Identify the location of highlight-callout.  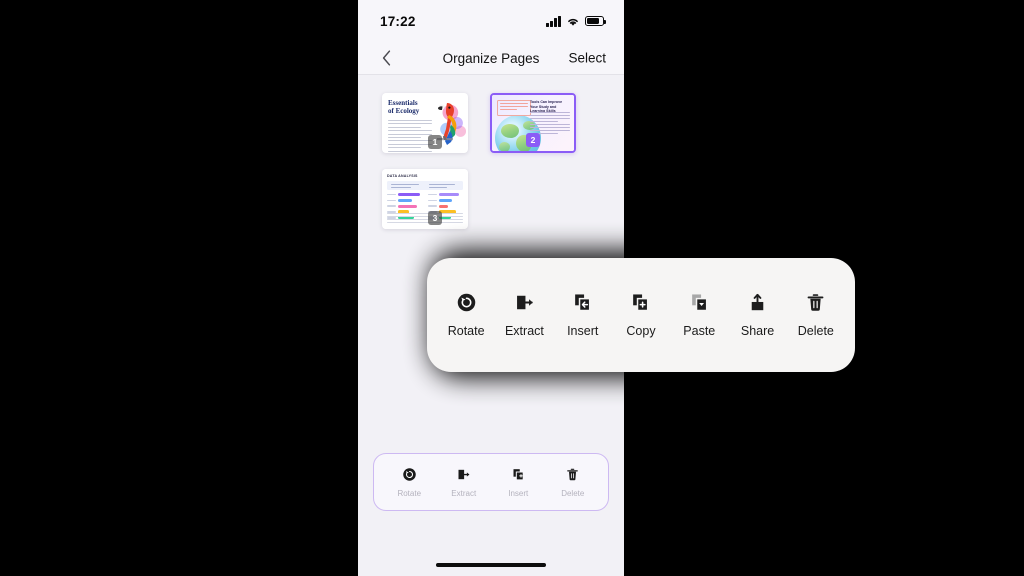
(514, 108).